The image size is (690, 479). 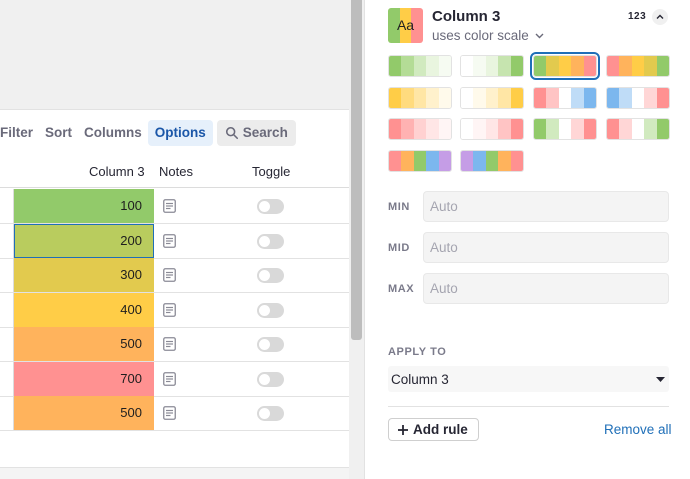 I want to click on column3-cell: 400, so click(x=84, y=309).